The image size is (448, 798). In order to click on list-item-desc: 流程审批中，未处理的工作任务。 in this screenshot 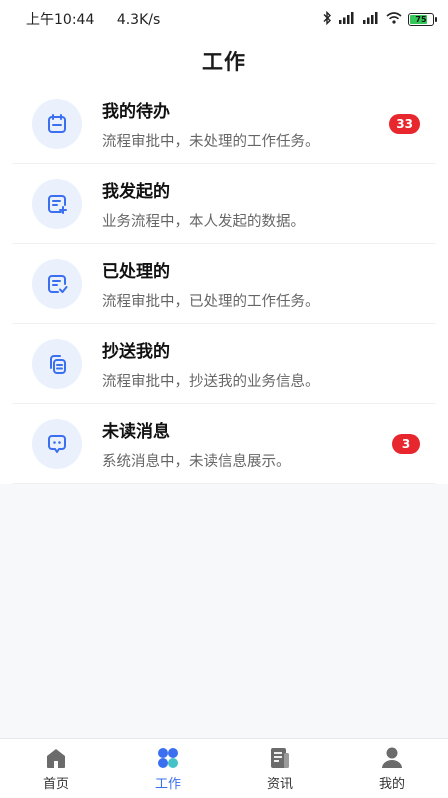, I will do `click(211, 141)`.